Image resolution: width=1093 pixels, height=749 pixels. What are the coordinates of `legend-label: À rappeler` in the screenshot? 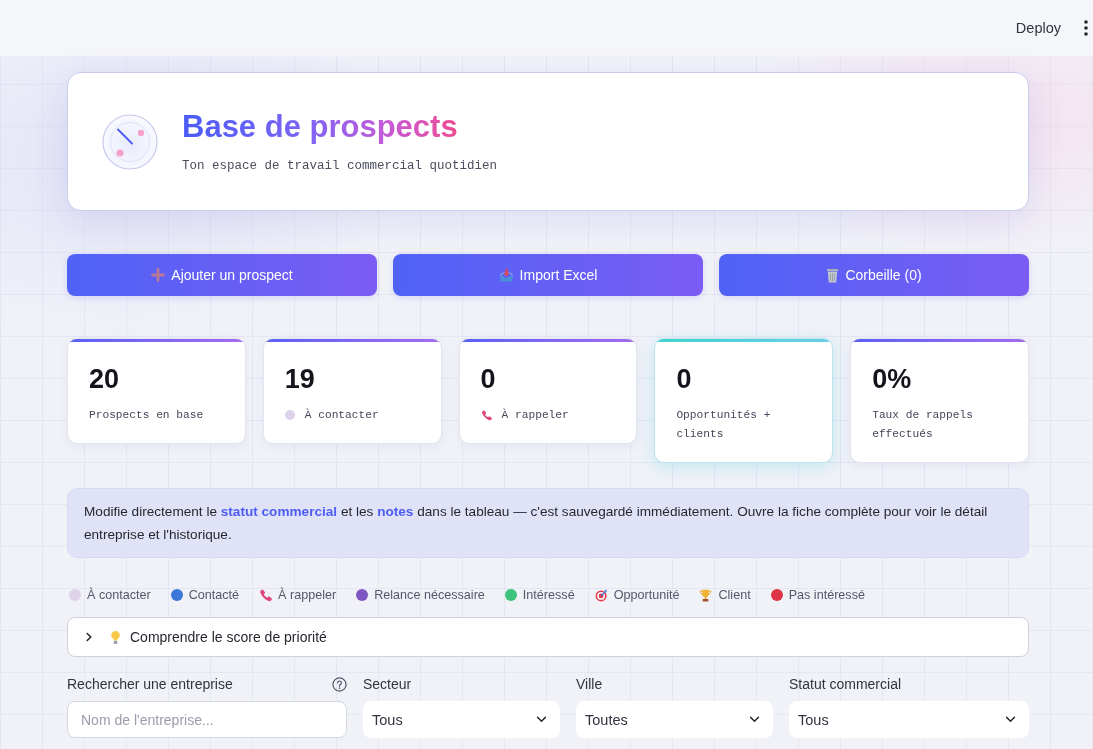 It's located at (307, 595).